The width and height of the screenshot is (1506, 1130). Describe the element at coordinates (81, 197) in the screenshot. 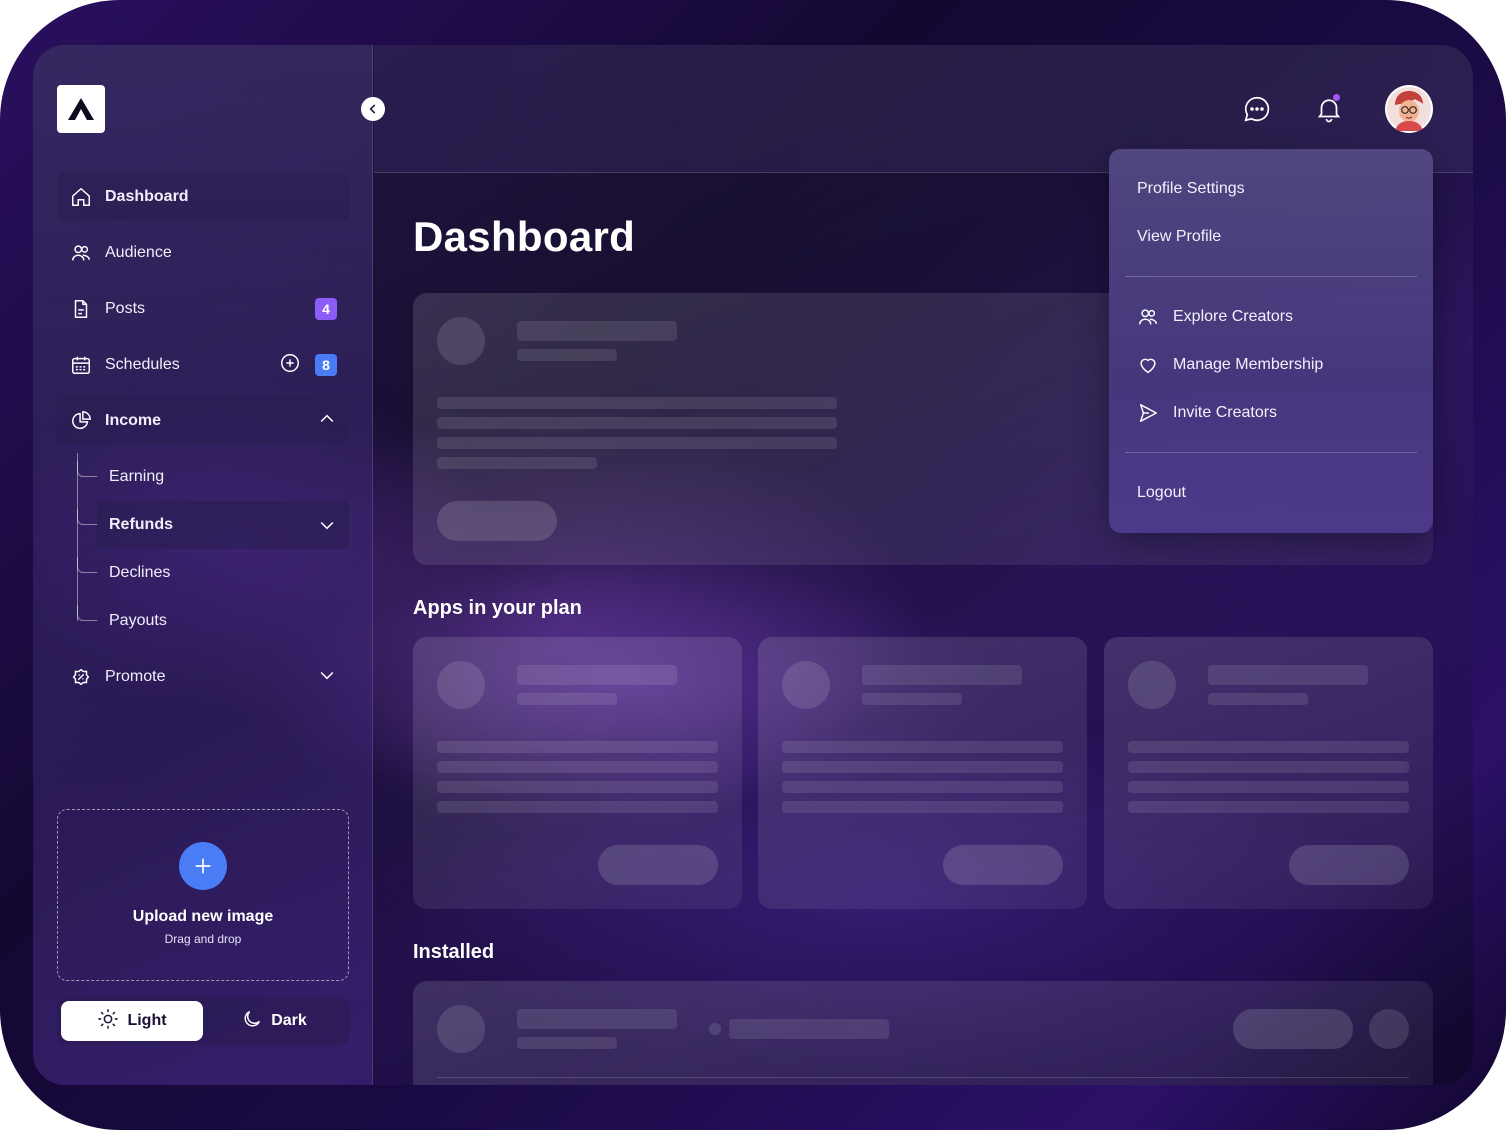

I see `home-icon` at that location.